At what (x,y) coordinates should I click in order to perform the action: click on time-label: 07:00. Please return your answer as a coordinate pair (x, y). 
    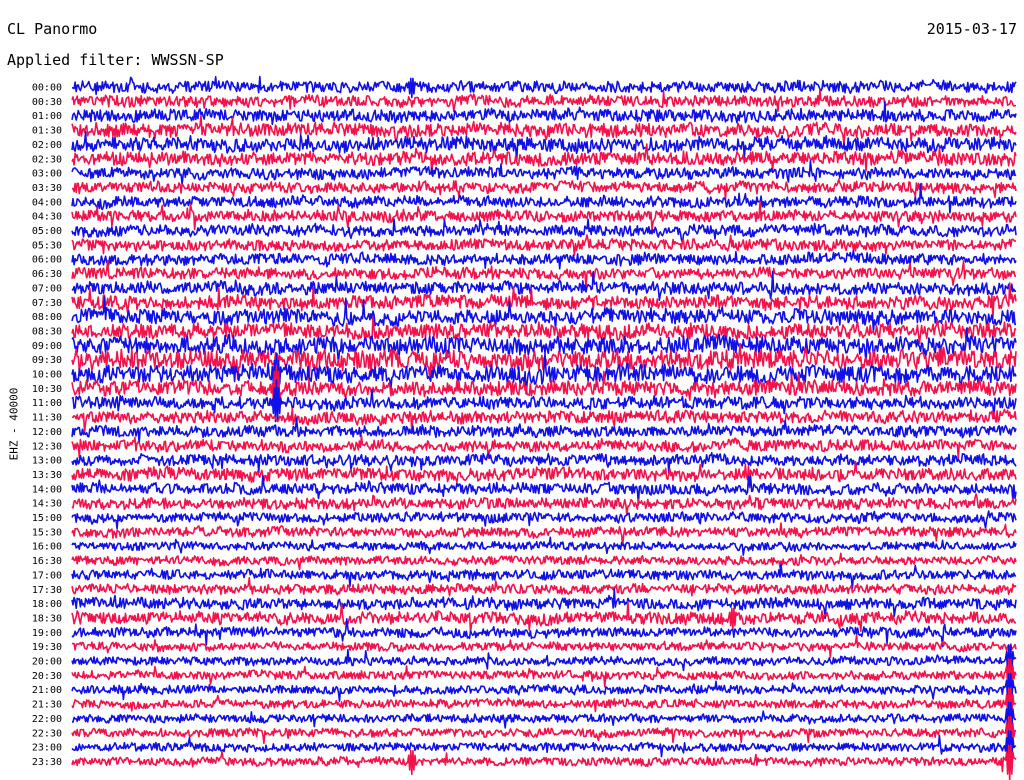
    Looking at the image, I should click on (47, 288).